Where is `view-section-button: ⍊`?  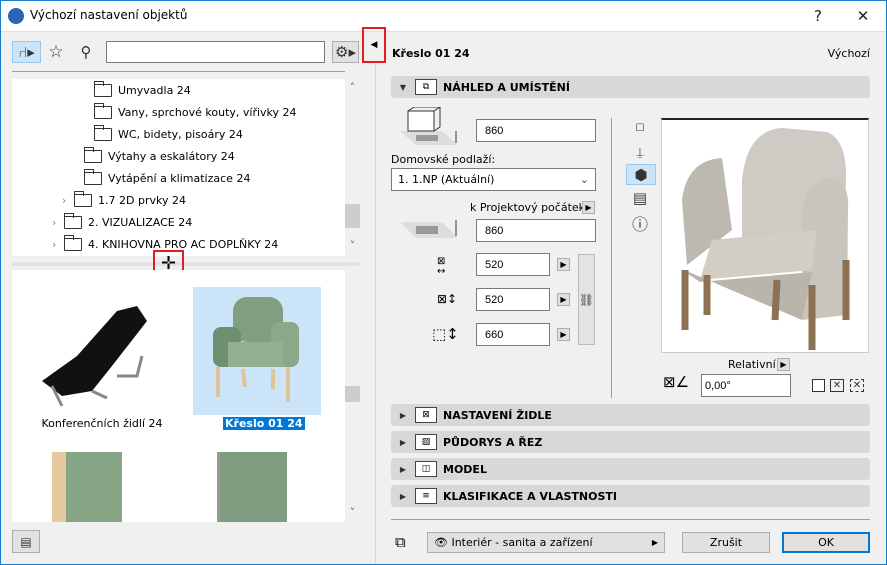 view-section-button: ⍊ is located at coordinates (640, 152).